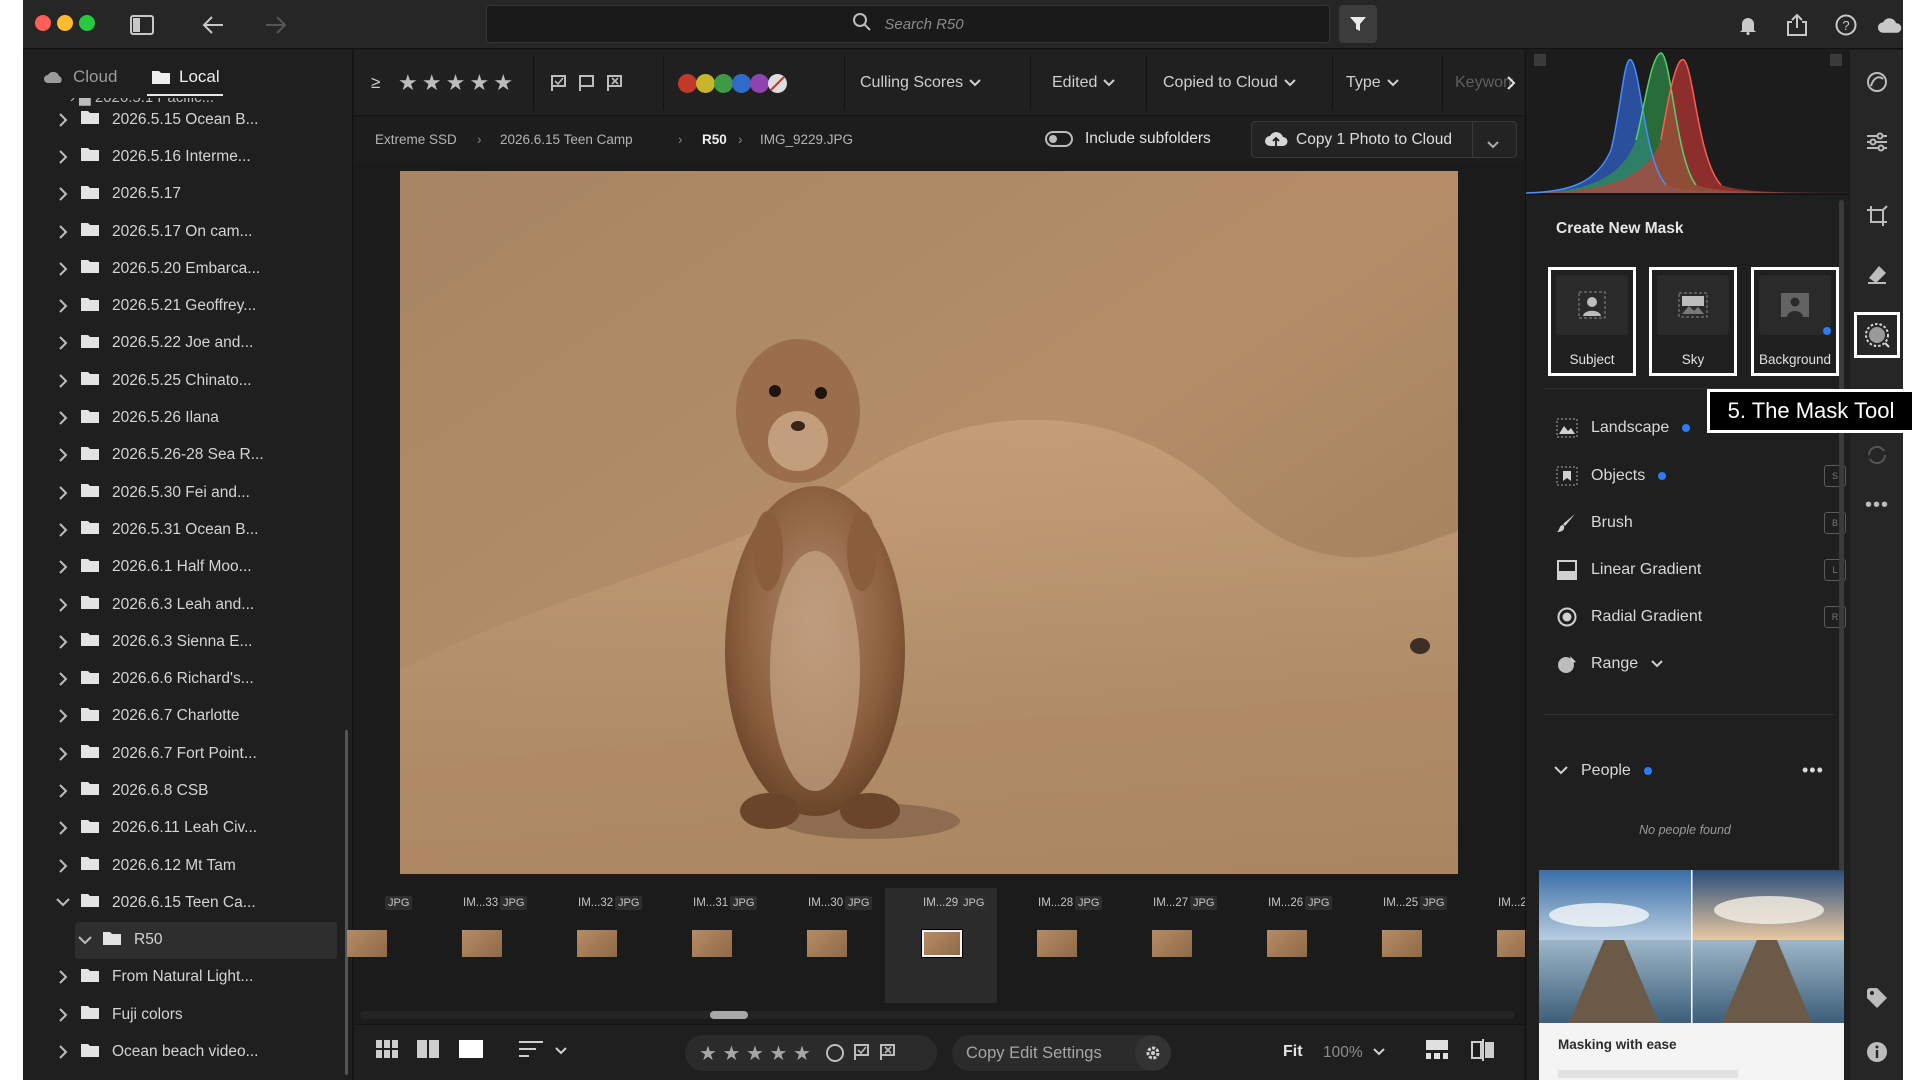  What do you see at coordinates (187, 194) in the screenshot?
I see `folder-item: 2026.5.17` at bounding box center [187, 194].